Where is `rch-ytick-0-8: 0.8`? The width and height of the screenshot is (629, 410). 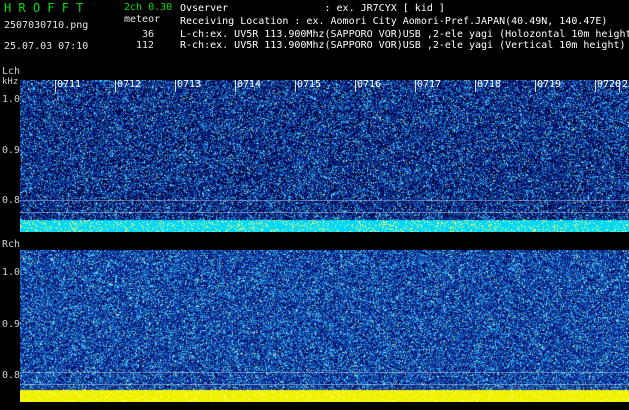
rch-ytick-0-8: 0.8 is located at coordinates (11, 375).